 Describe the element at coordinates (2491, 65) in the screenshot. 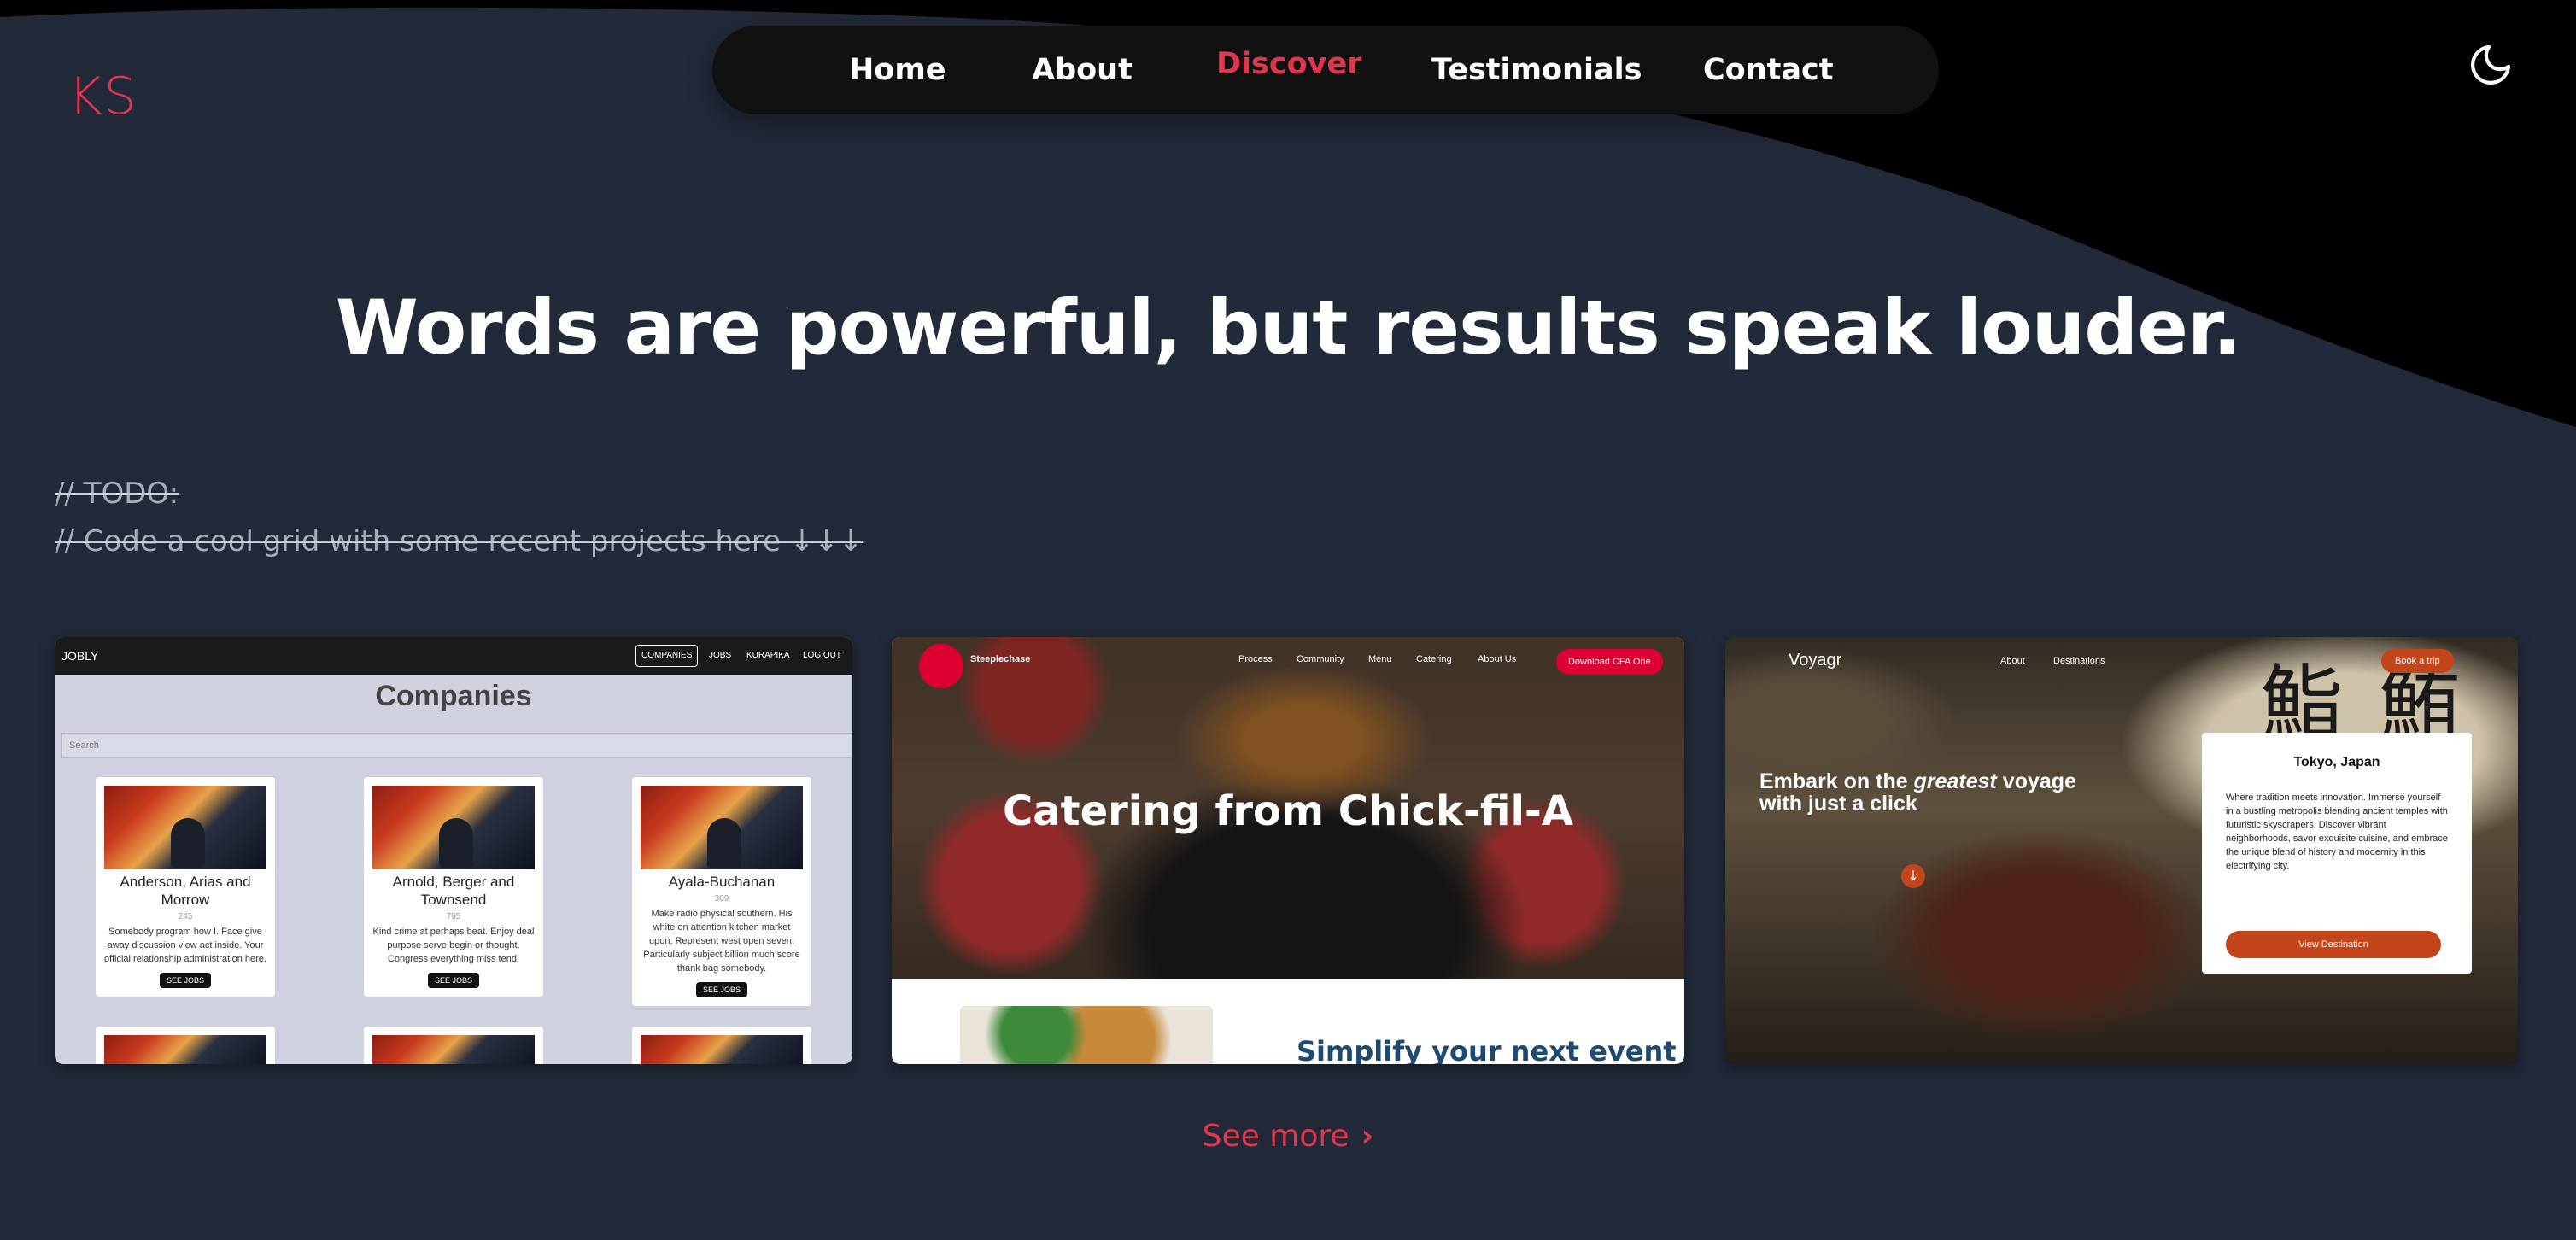

I see `moon-icon` at that location.